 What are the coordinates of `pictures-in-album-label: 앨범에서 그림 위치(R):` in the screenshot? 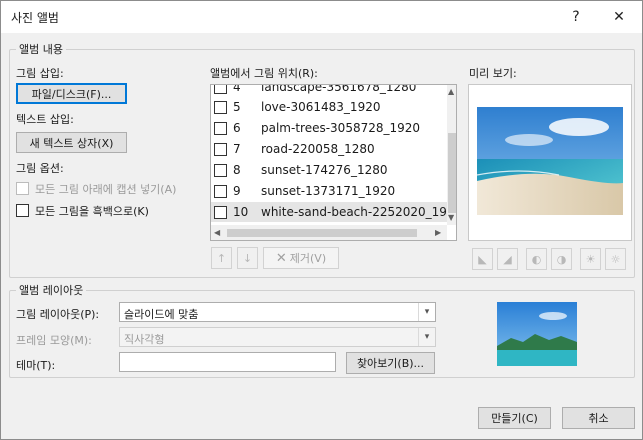 It's located at (264, 73).